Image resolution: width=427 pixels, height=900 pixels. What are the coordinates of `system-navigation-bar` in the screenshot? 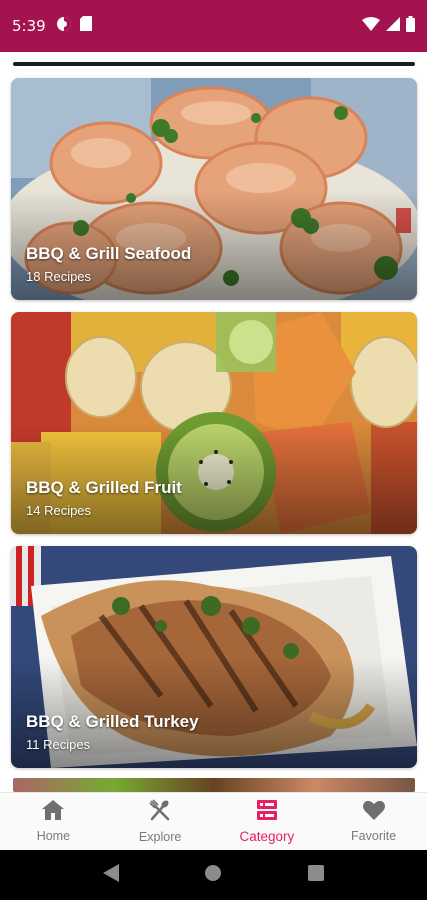 It's located at (213, 875).